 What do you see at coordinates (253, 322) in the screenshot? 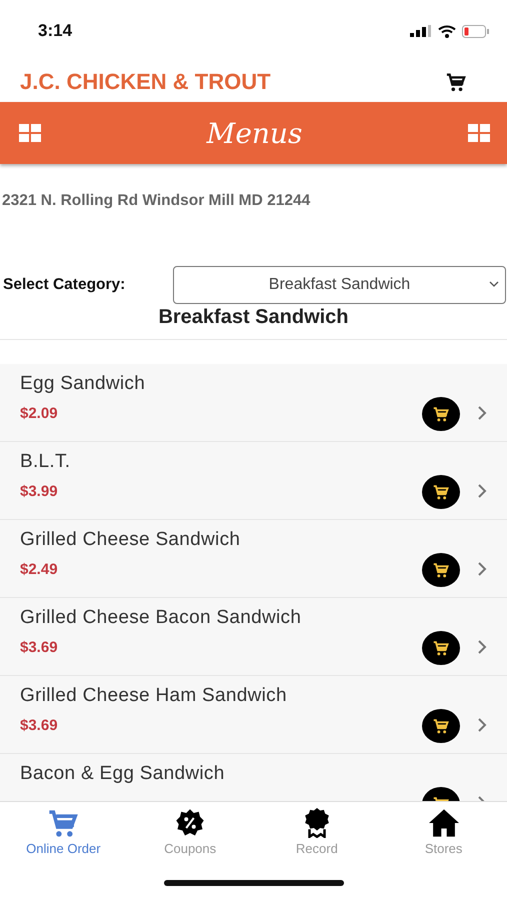
I see `section-title: Breakfast Sandwich` at bounding box center [253, 322].